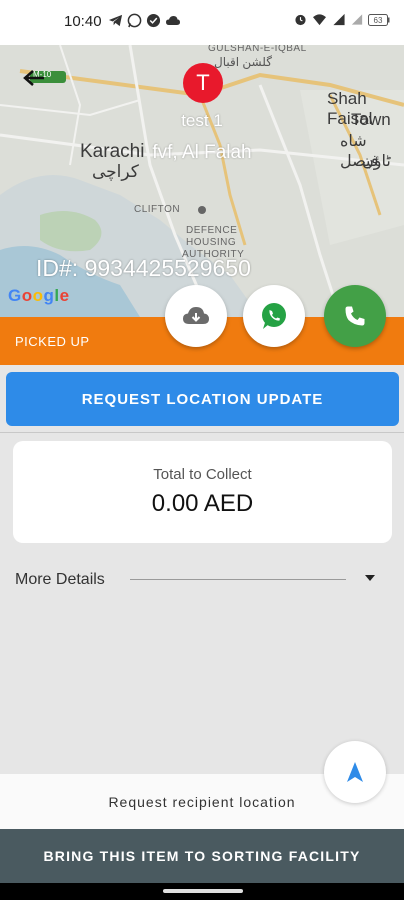 This screenshot has width=404, height=900. What do you see at coordinates (83, 21) in the screenshot?
I see `status-time: 10:40` at bounding box center [83, 21].